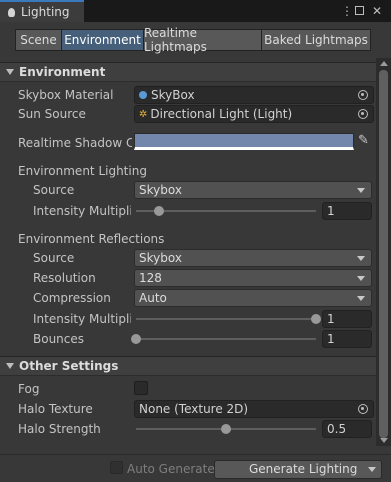 The width and height of the screenshot is (391, 482). Describe the element at coordinates (82, 319) in the screenshot. I see `reflection-intensity-label: Intensity Multiplier` at that location.